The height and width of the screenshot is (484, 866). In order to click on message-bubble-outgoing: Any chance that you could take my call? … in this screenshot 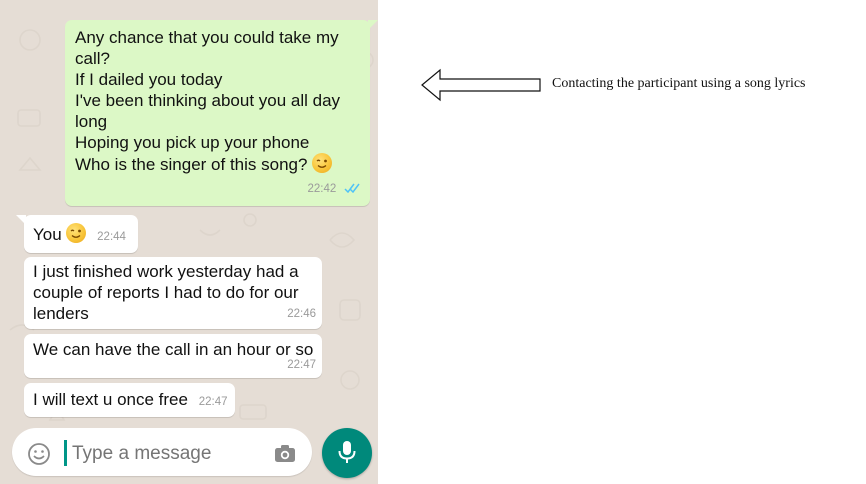, I will do `click(221, 113)`.